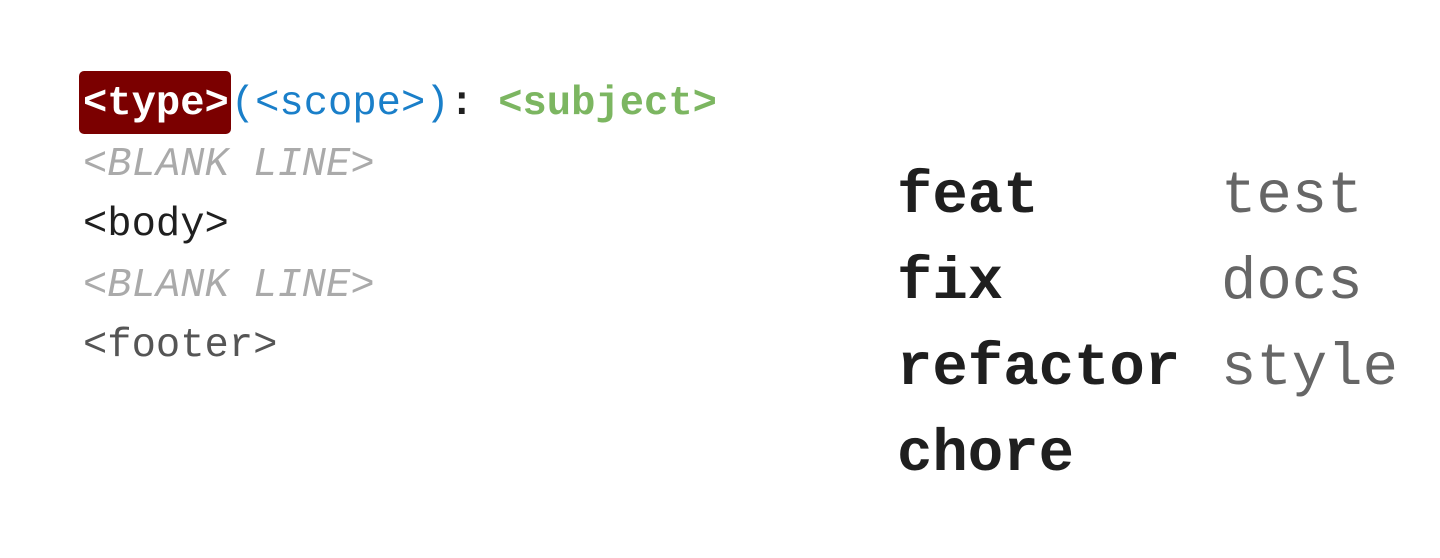 The width and height of the screenshot is (1440, 558). I want to click on subject-placeholder: <subject>, so click(607, 104).